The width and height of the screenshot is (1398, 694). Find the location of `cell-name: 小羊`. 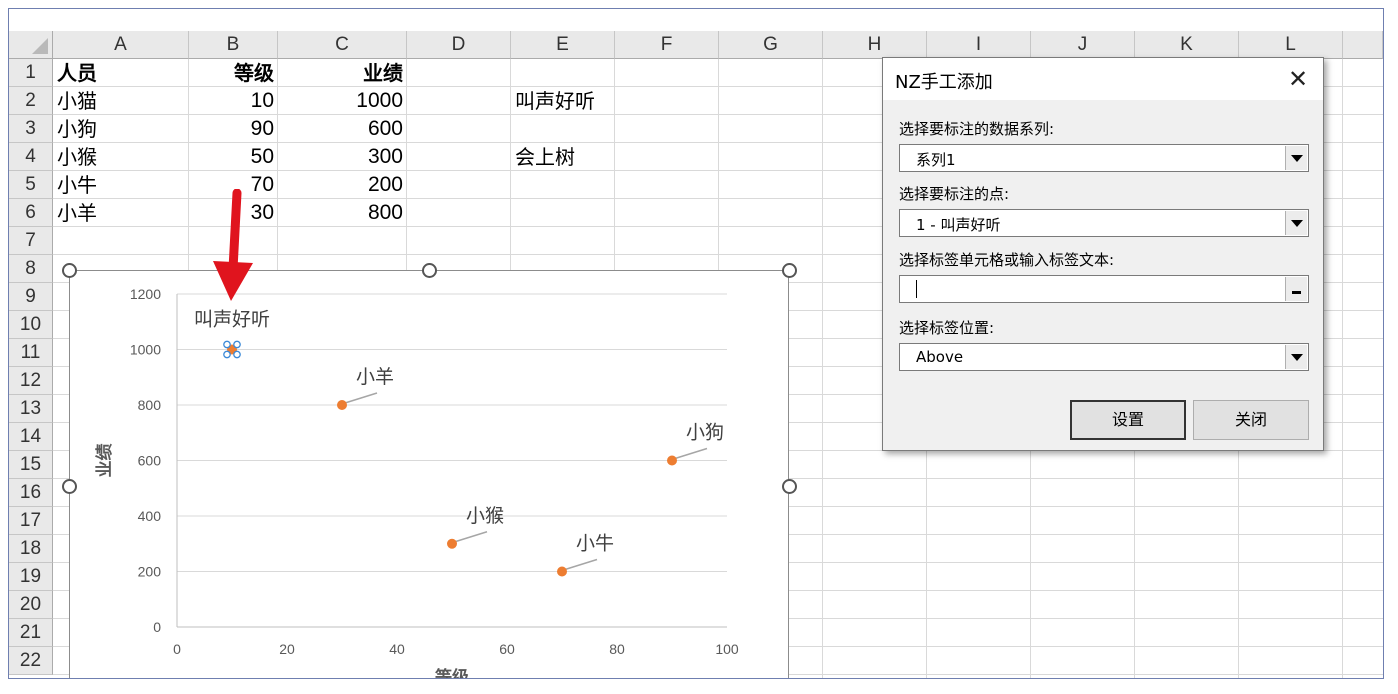

cell-name: 小羊 is located at coordinates (121, 213).